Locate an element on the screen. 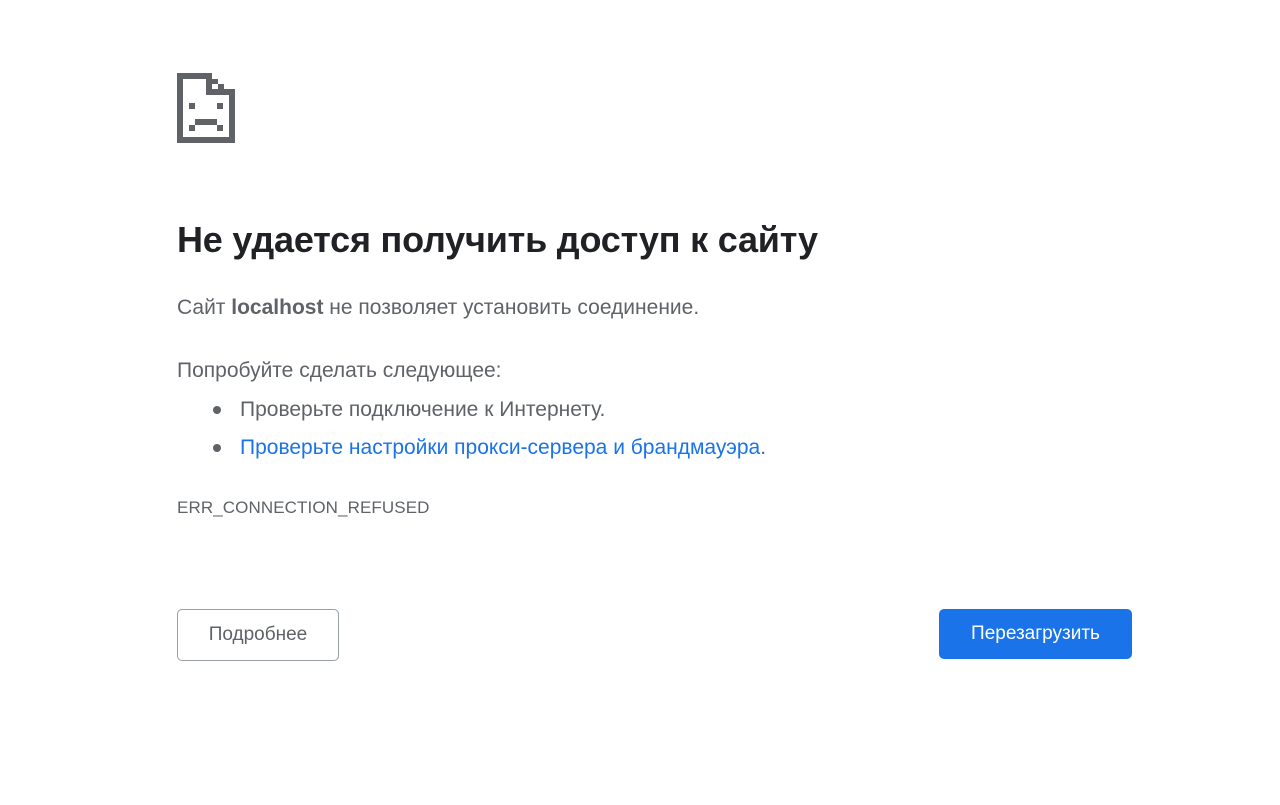  sad-page-icon is located at coordinates (206, 108).